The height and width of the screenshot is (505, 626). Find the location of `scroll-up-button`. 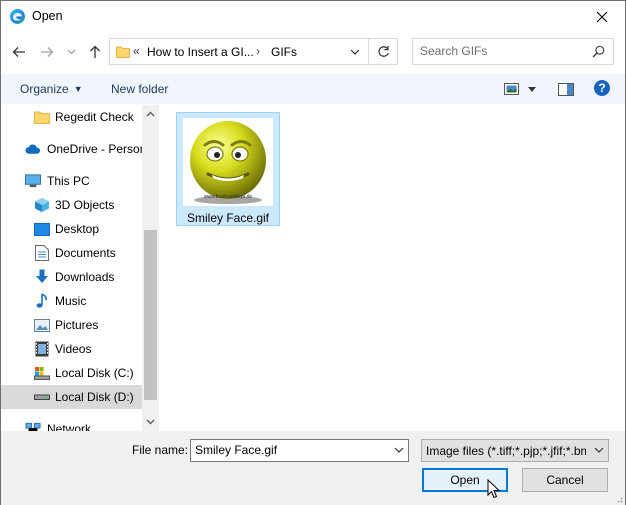

scroll-up-button is located at coordinates (150, 113).